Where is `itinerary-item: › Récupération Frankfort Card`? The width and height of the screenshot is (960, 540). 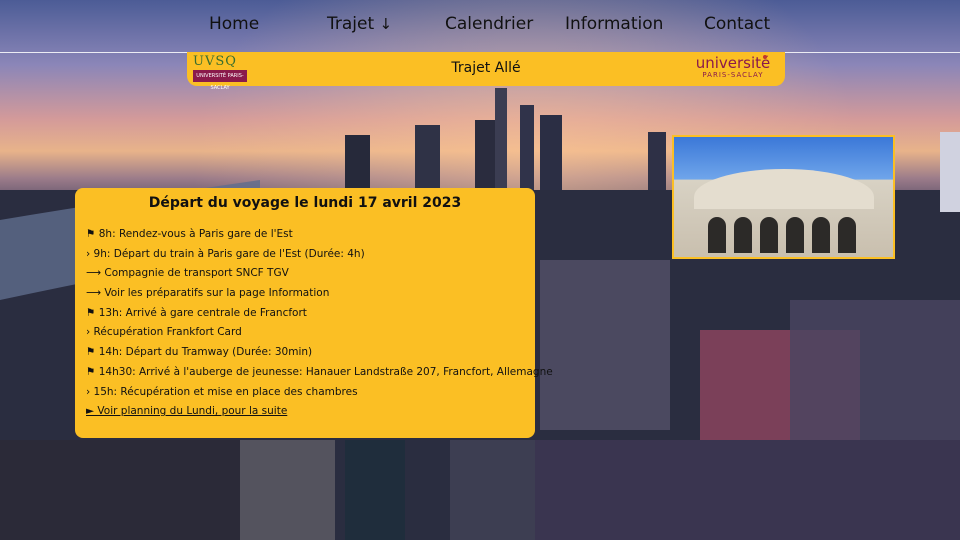
itinerary-item: › Récupération Frankfort Card is located at coordinates (164, 332).